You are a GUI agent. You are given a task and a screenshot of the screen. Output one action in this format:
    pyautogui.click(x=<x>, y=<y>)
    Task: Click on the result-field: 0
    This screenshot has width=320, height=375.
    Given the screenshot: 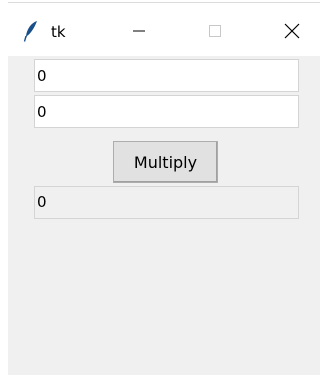 What is the action you would take?
    pyautogui.click(x=166, y=202)
    